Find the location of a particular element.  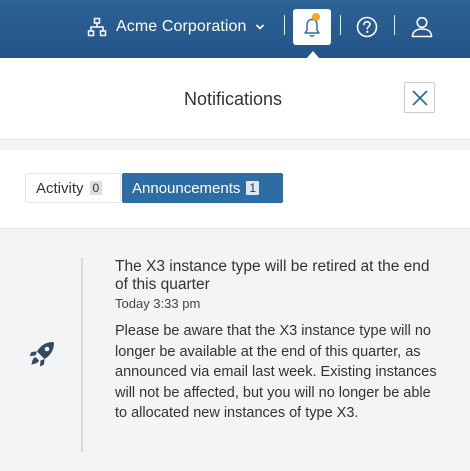

rocket-icon is located at coordinates (42, 356).